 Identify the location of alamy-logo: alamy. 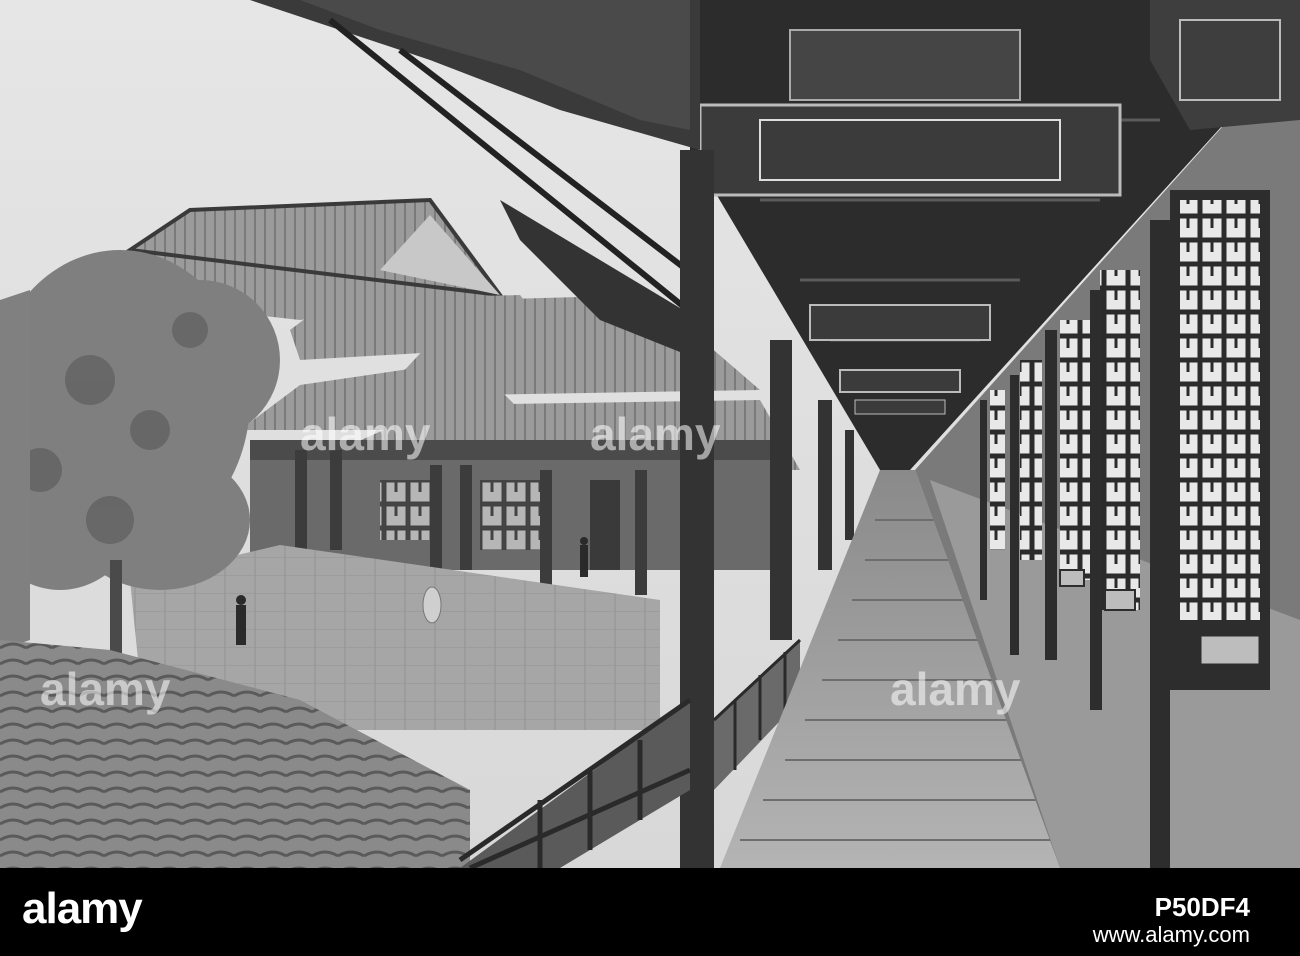
(82, 909).